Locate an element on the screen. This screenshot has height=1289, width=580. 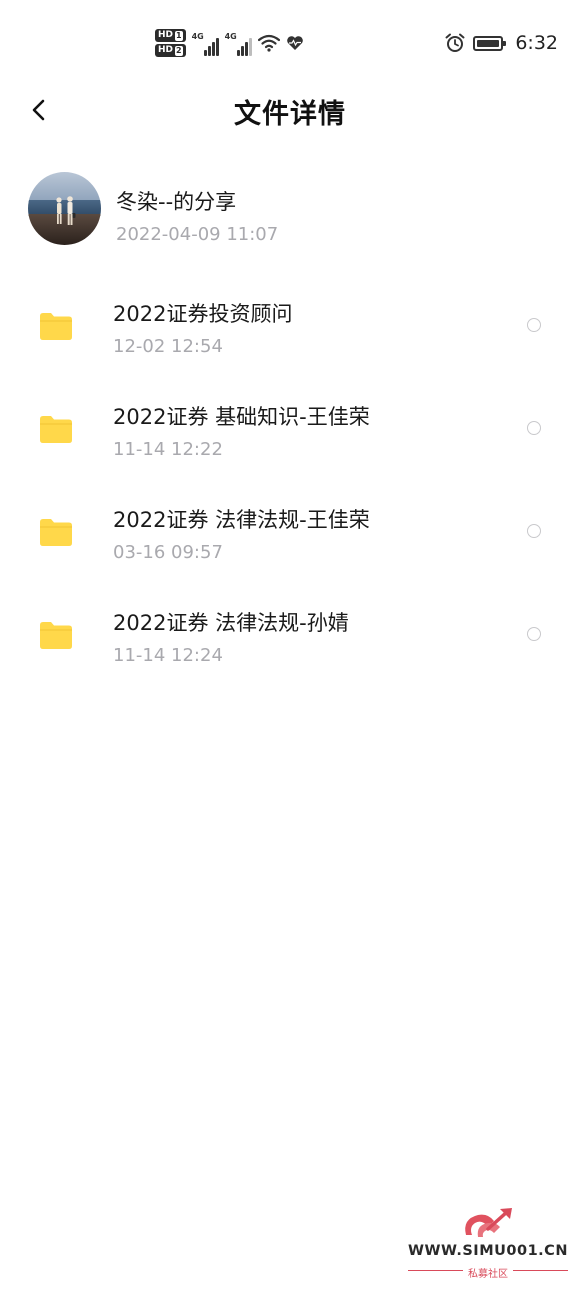
watermark: WWW.SIMU001.CN 私募社区 is located at coordinates (488, 1245).